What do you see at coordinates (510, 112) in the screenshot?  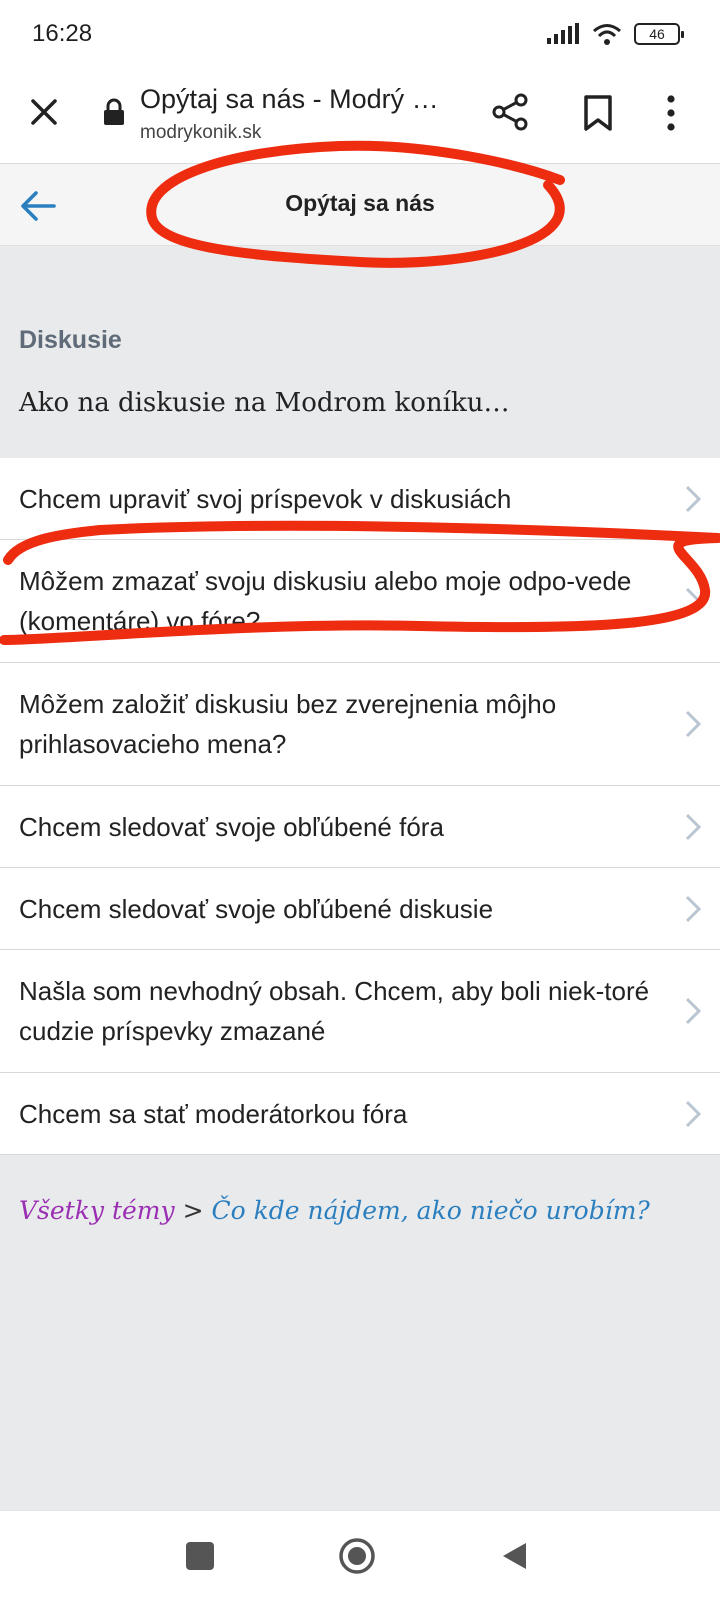 I see `share-icon` at bounding box center [510, 112].